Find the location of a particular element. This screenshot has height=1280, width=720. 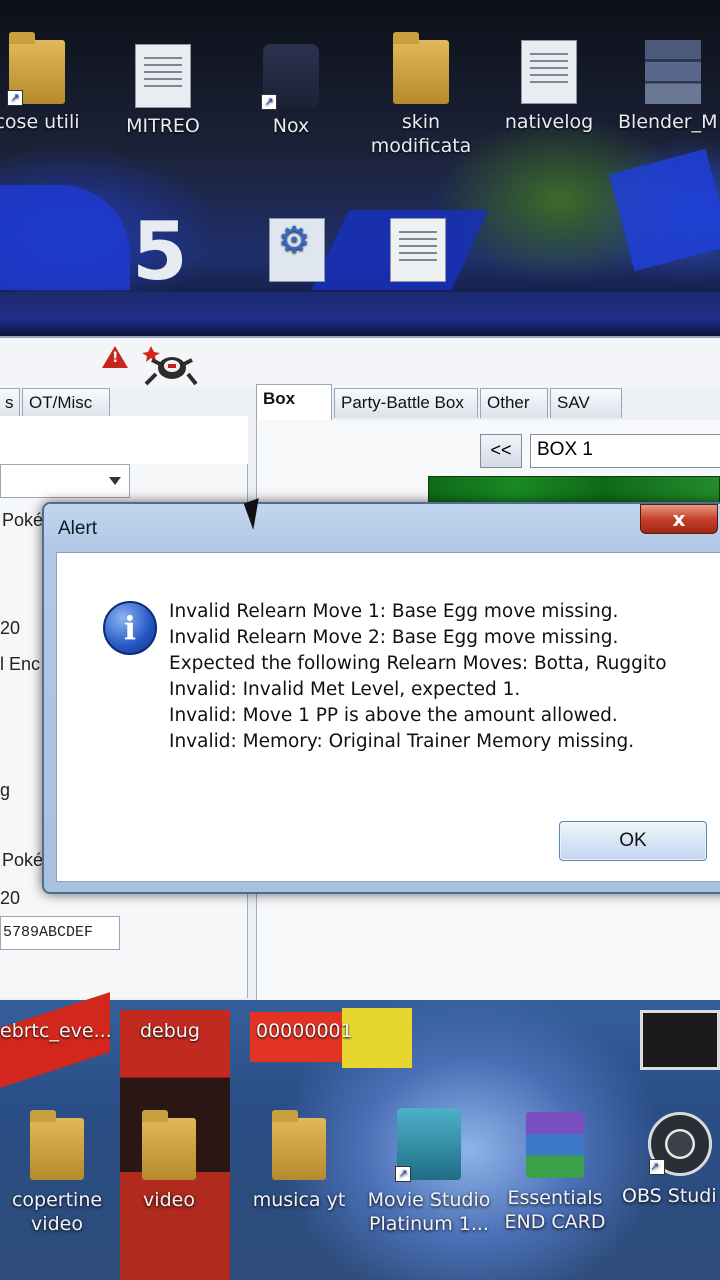

editor-area is located at coordinates (124, 440).